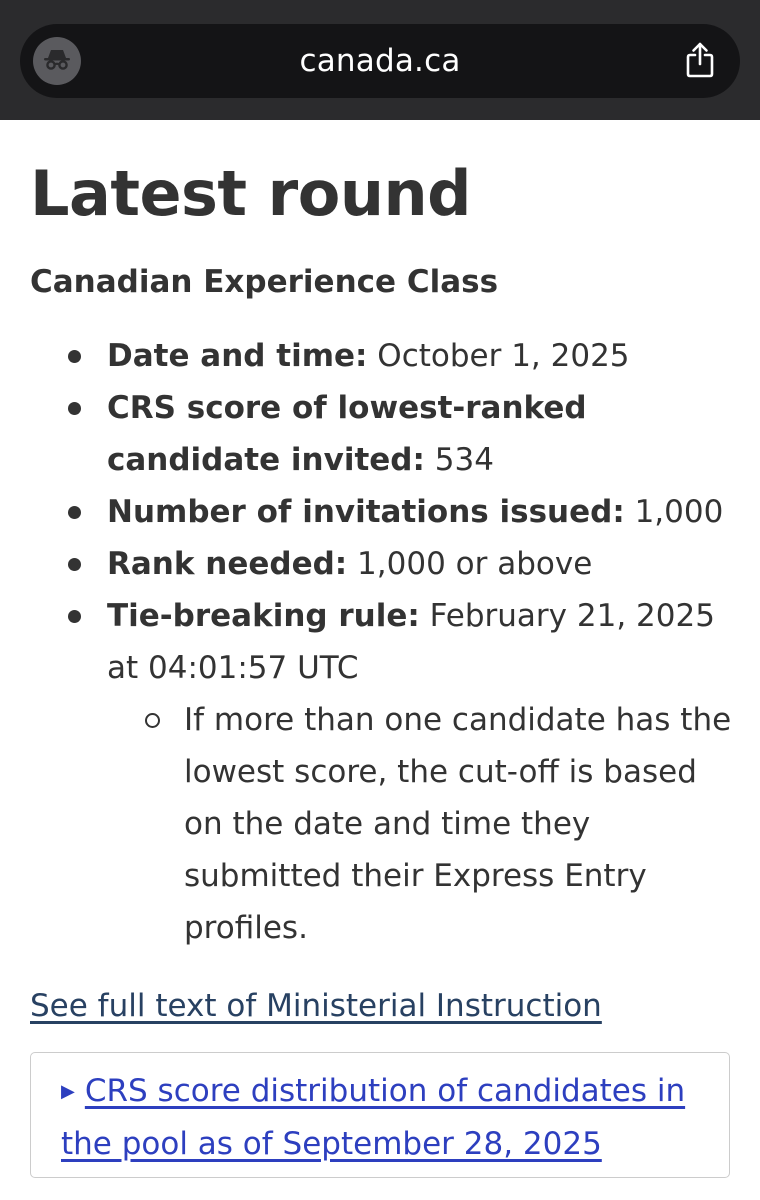 The width and height of the screenshot is (760, 1200). I want to click on page-title: Latest round, so click(251, 193).